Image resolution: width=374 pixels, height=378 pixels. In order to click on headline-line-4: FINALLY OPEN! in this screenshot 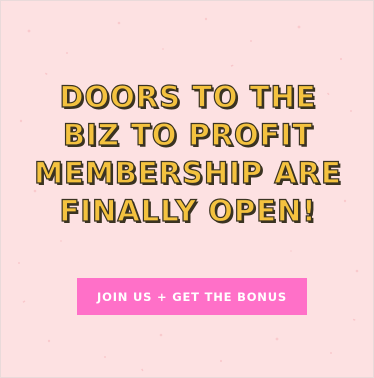, I will do `click(188, 210)`.